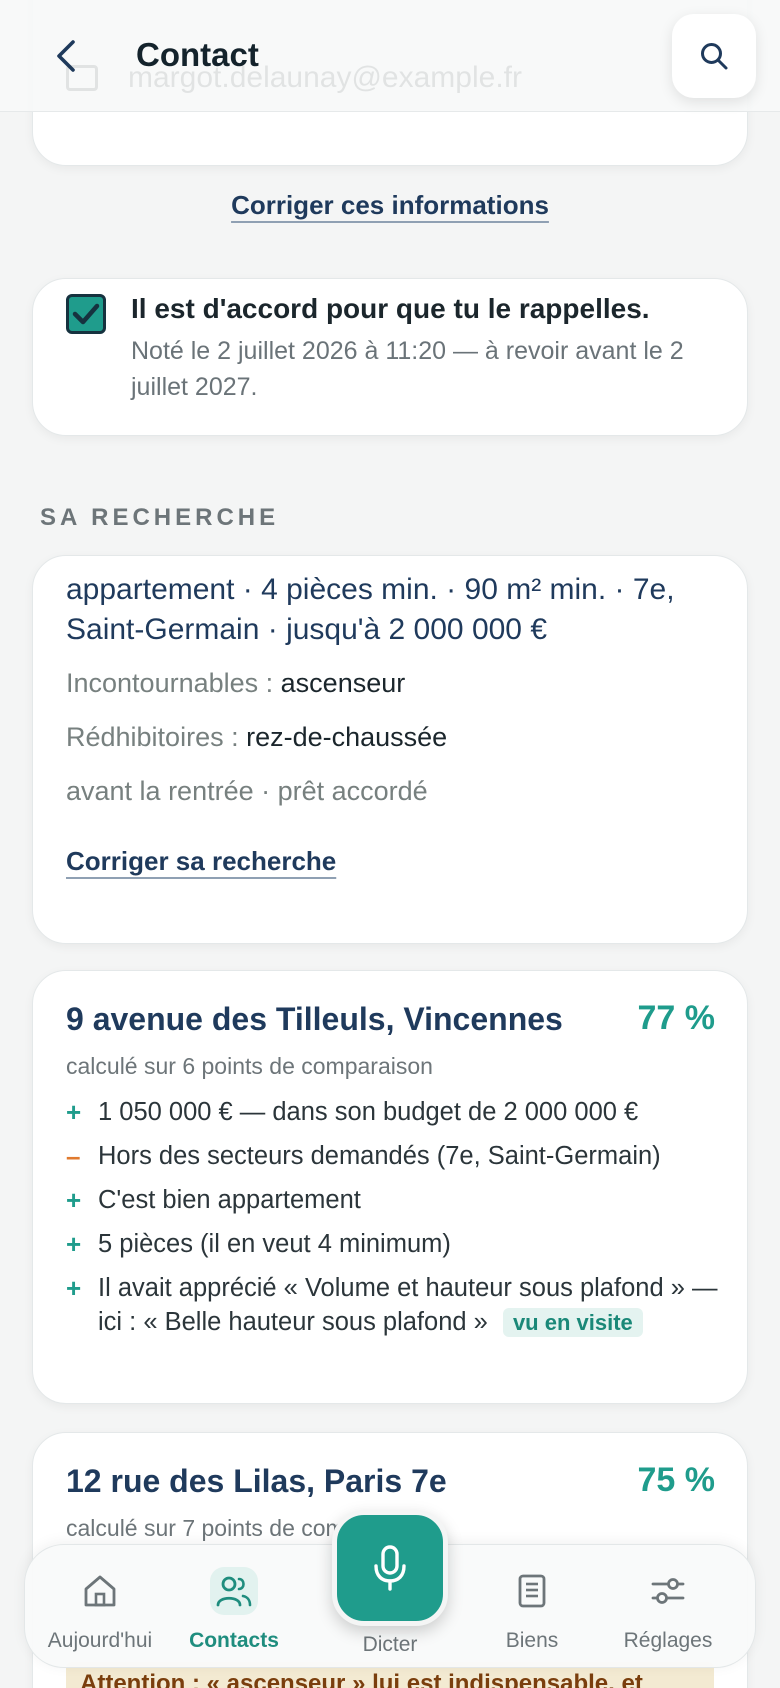 Image resolution: width=780 pixels, height=1688 pixels. Describe the element at coordinates (234, 1640) in the screenshot. I see `nav-label: Contacts` at that location.